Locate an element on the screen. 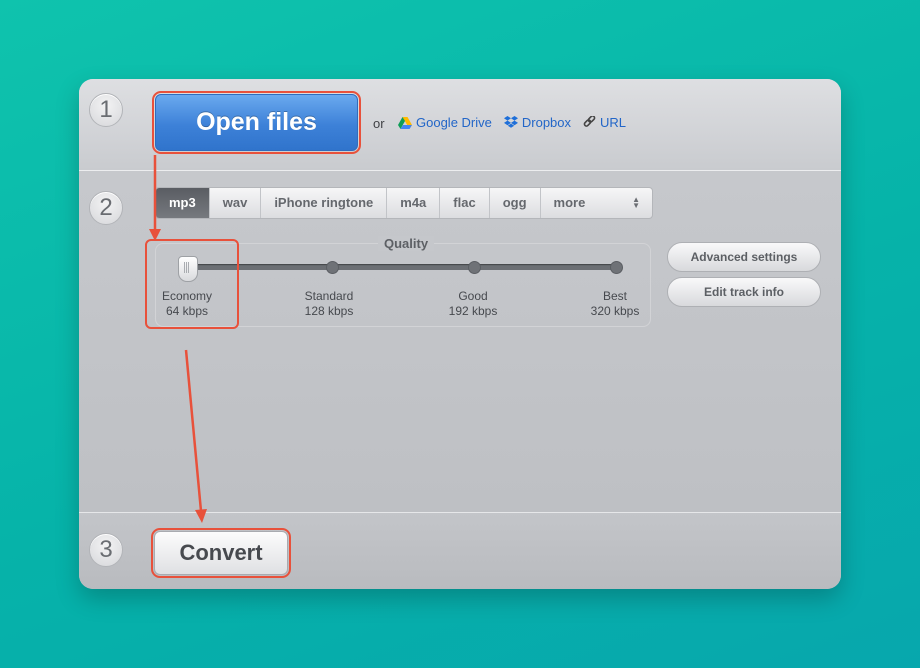 The width and height of the screenshot is (920, 668). step-number-3: 3 is located at coordinates (106, 550).